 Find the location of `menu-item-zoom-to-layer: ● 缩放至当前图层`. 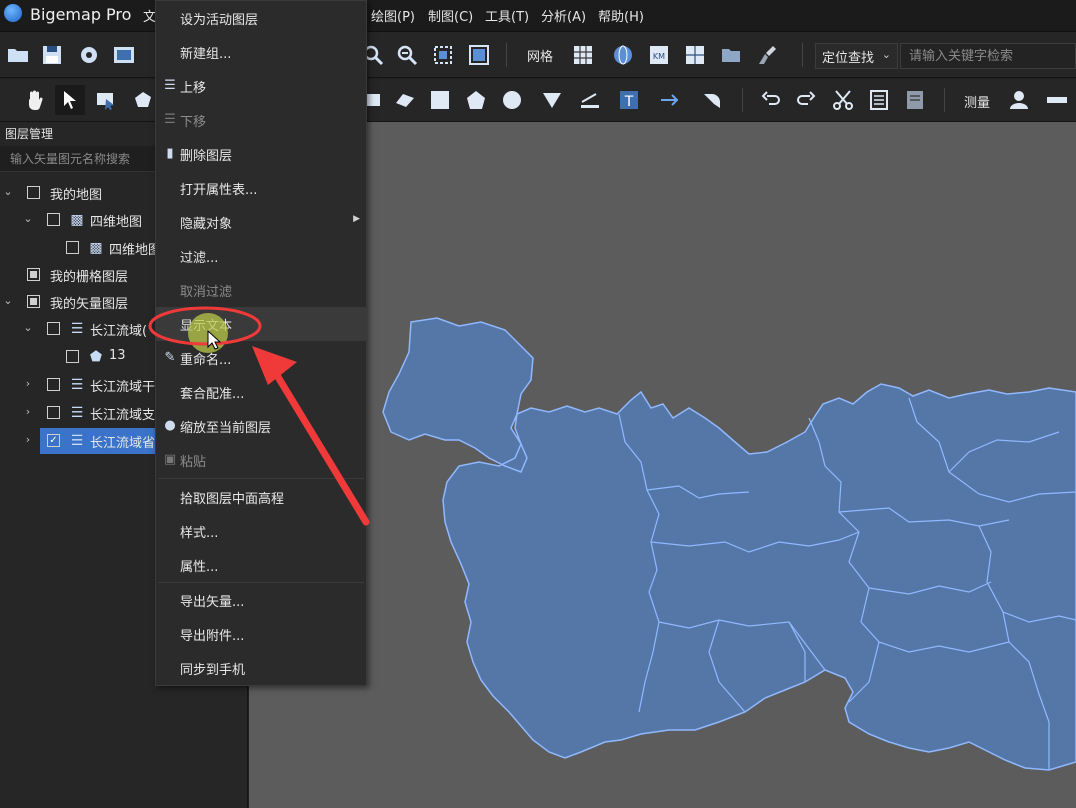

menu-item-zoom-to-layer: ● 缩放至当前图层 is located at coordinates (261, 426).